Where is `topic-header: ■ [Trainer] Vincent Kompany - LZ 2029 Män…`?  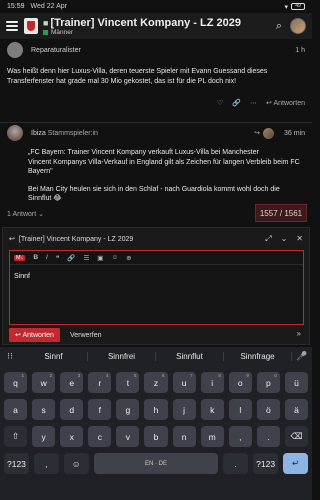 topic-header: ■ [Trainer] Vincent Kompany - LZ 2029 Män… is located at coordinates (156, 26).